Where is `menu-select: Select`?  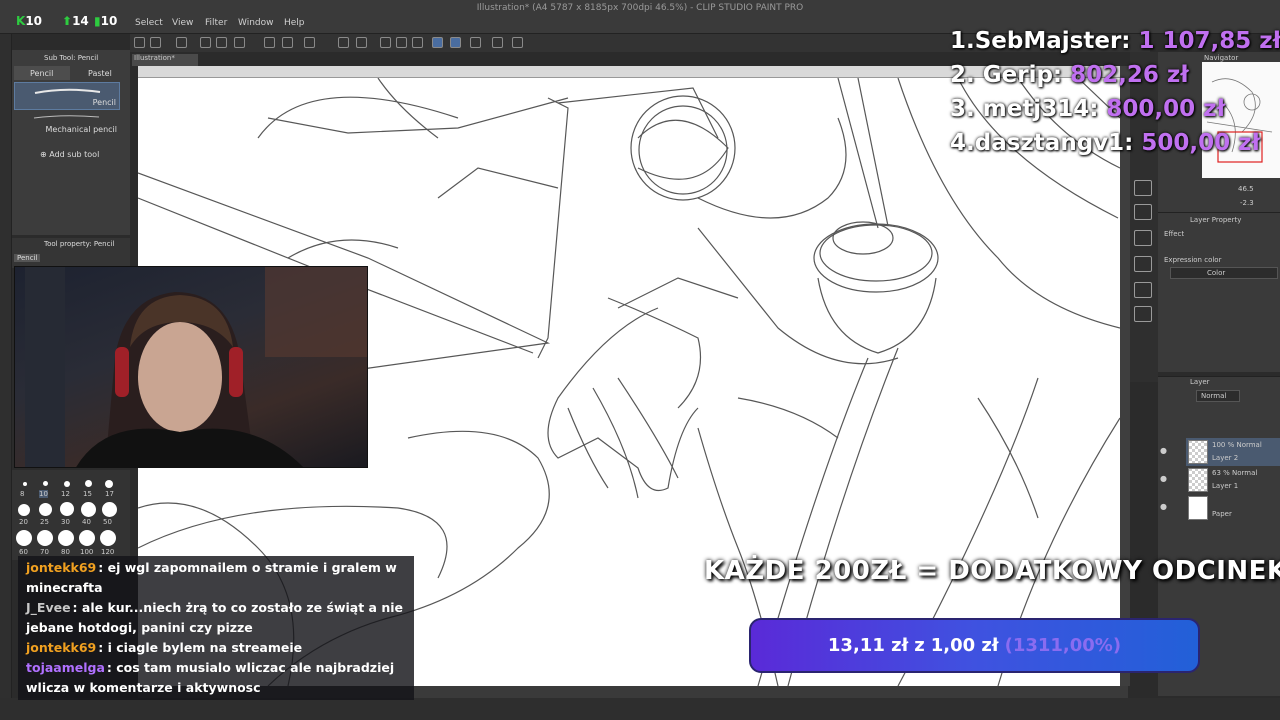
menu-select: Select is located at coordinates (149, 23).